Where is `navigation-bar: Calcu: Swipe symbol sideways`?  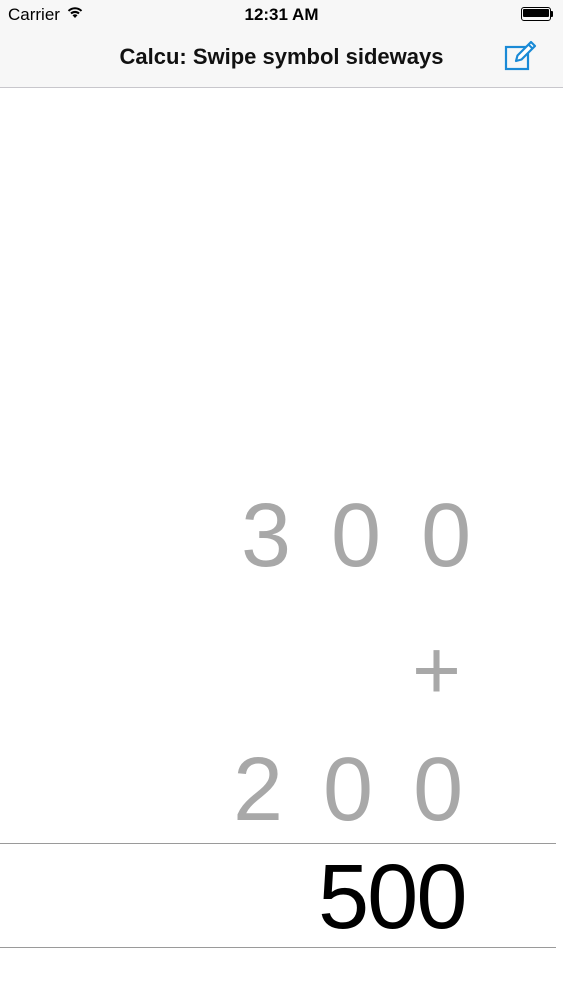 navigation-bar: Calcu: Swipe symbol sideways is located at coordinates (281, 59).